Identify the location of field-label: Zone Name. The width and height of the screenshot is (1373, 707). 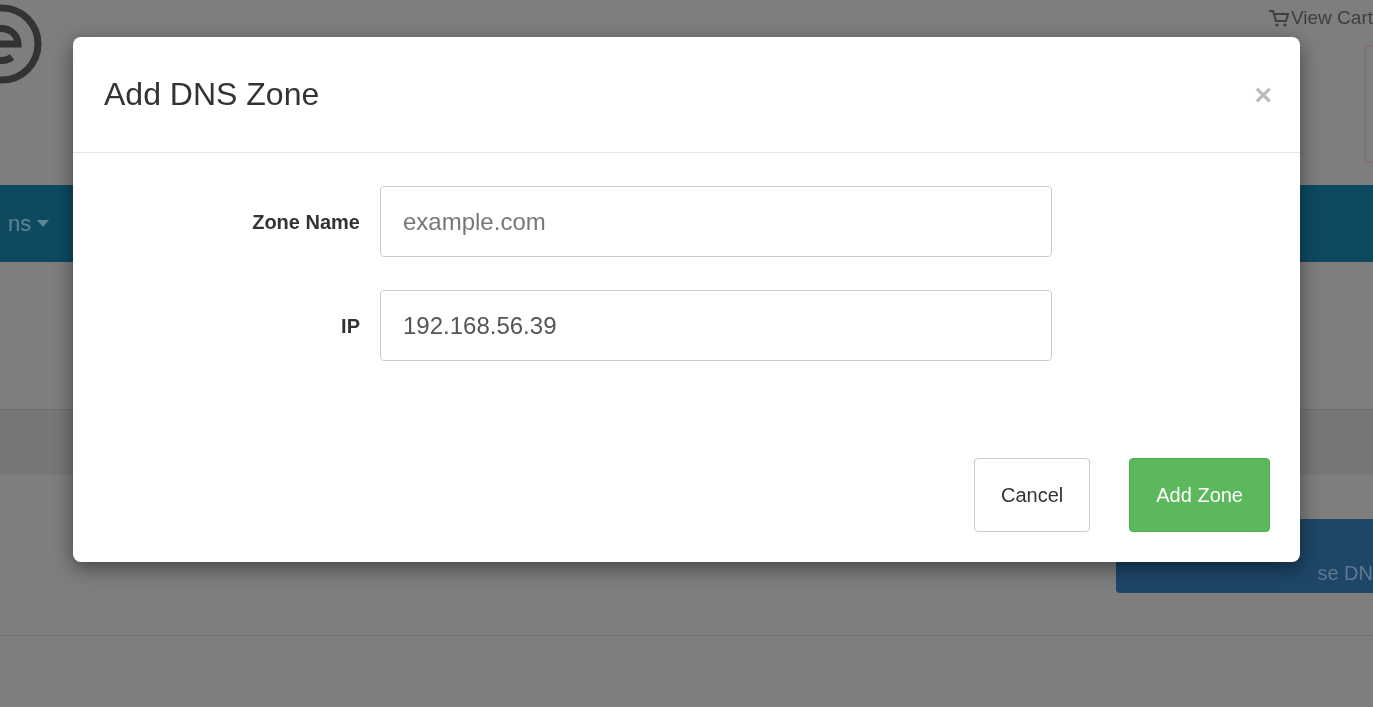
(306, 222).